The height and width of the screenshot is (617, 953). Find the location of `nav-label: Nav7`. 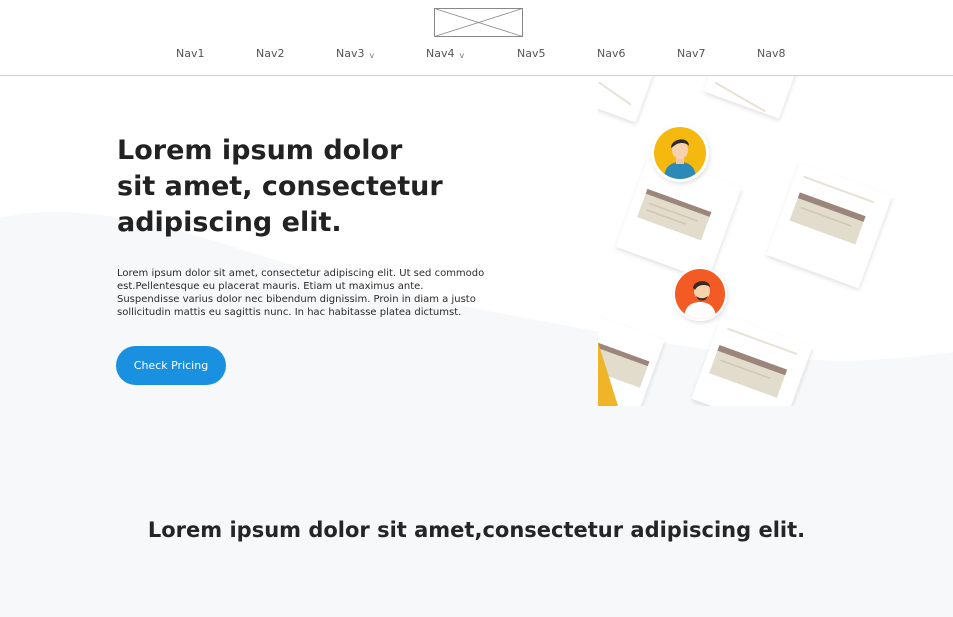

nav-label: Nav7 is located at coordinates (691, 53).